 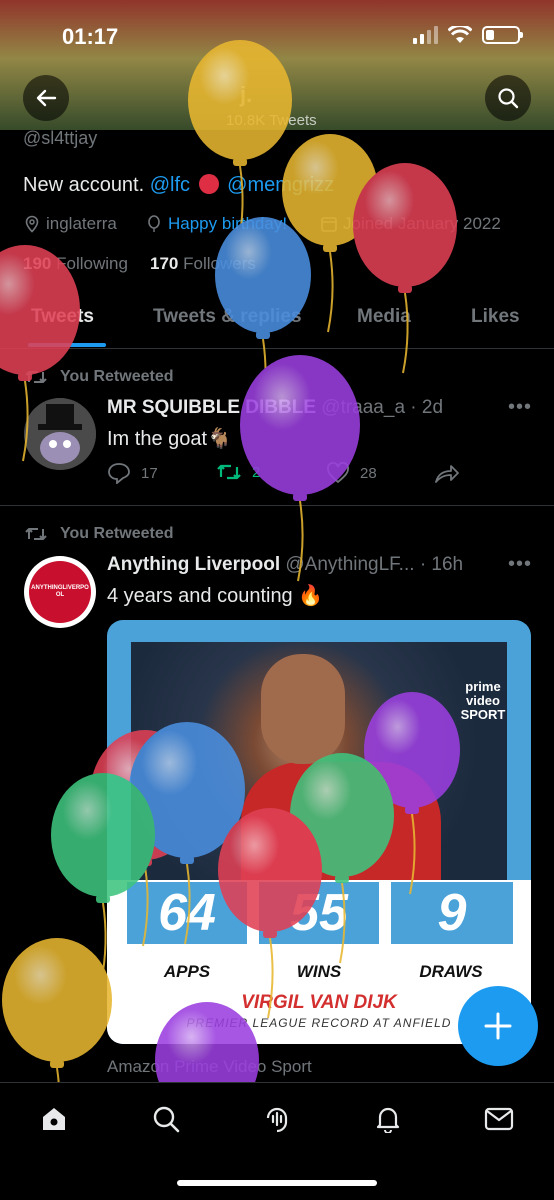 I want to click on home-icon, so click(x=54, y=1119).